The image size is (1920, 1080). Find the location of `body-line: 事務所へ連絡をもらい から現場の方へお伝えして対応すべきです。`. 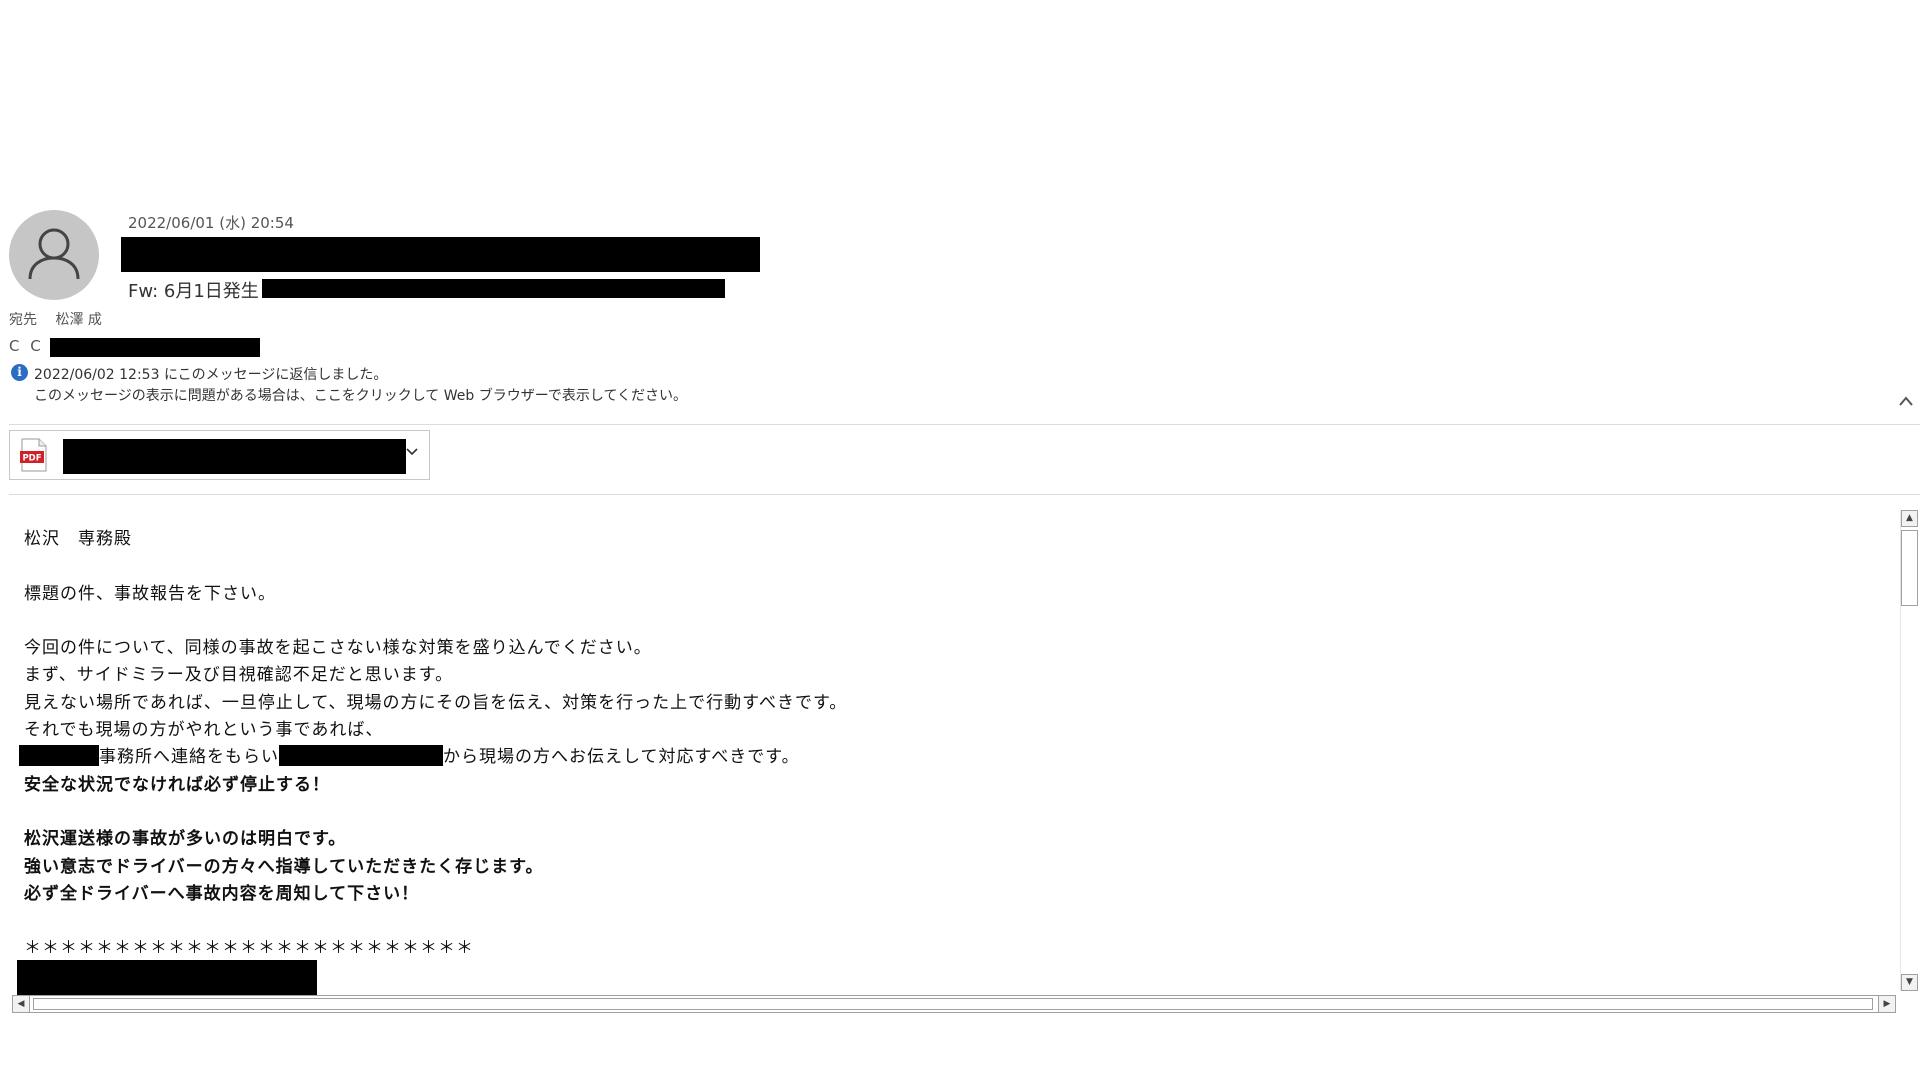

body-line: 事務所へ連絡をもらい から現場の方へお伝えして対応すべきです。 is located at coordinates (433, 757).